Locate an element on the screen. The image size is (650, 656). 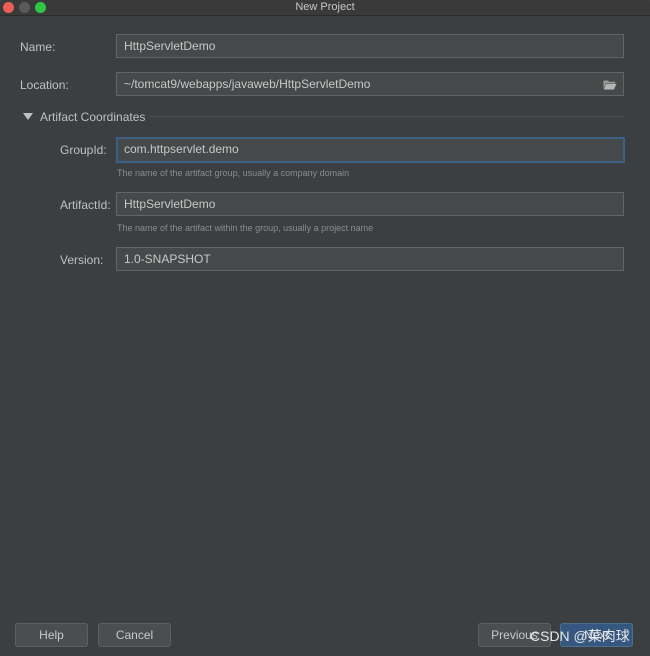
version-label: Version: is located at coordinates (82, 260).